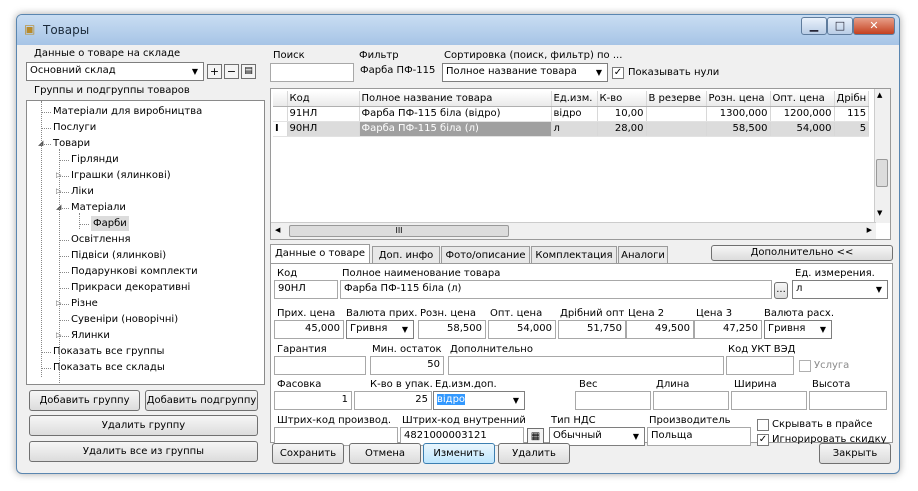  I want to click on tree-item: Показать все группы, so click(108, 351).